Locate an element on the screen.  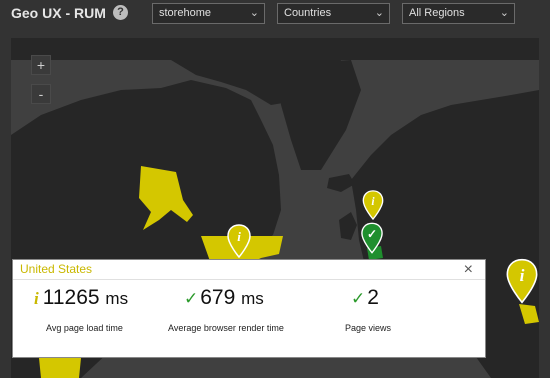
info-icon: i is located at coordinates (36, 298).